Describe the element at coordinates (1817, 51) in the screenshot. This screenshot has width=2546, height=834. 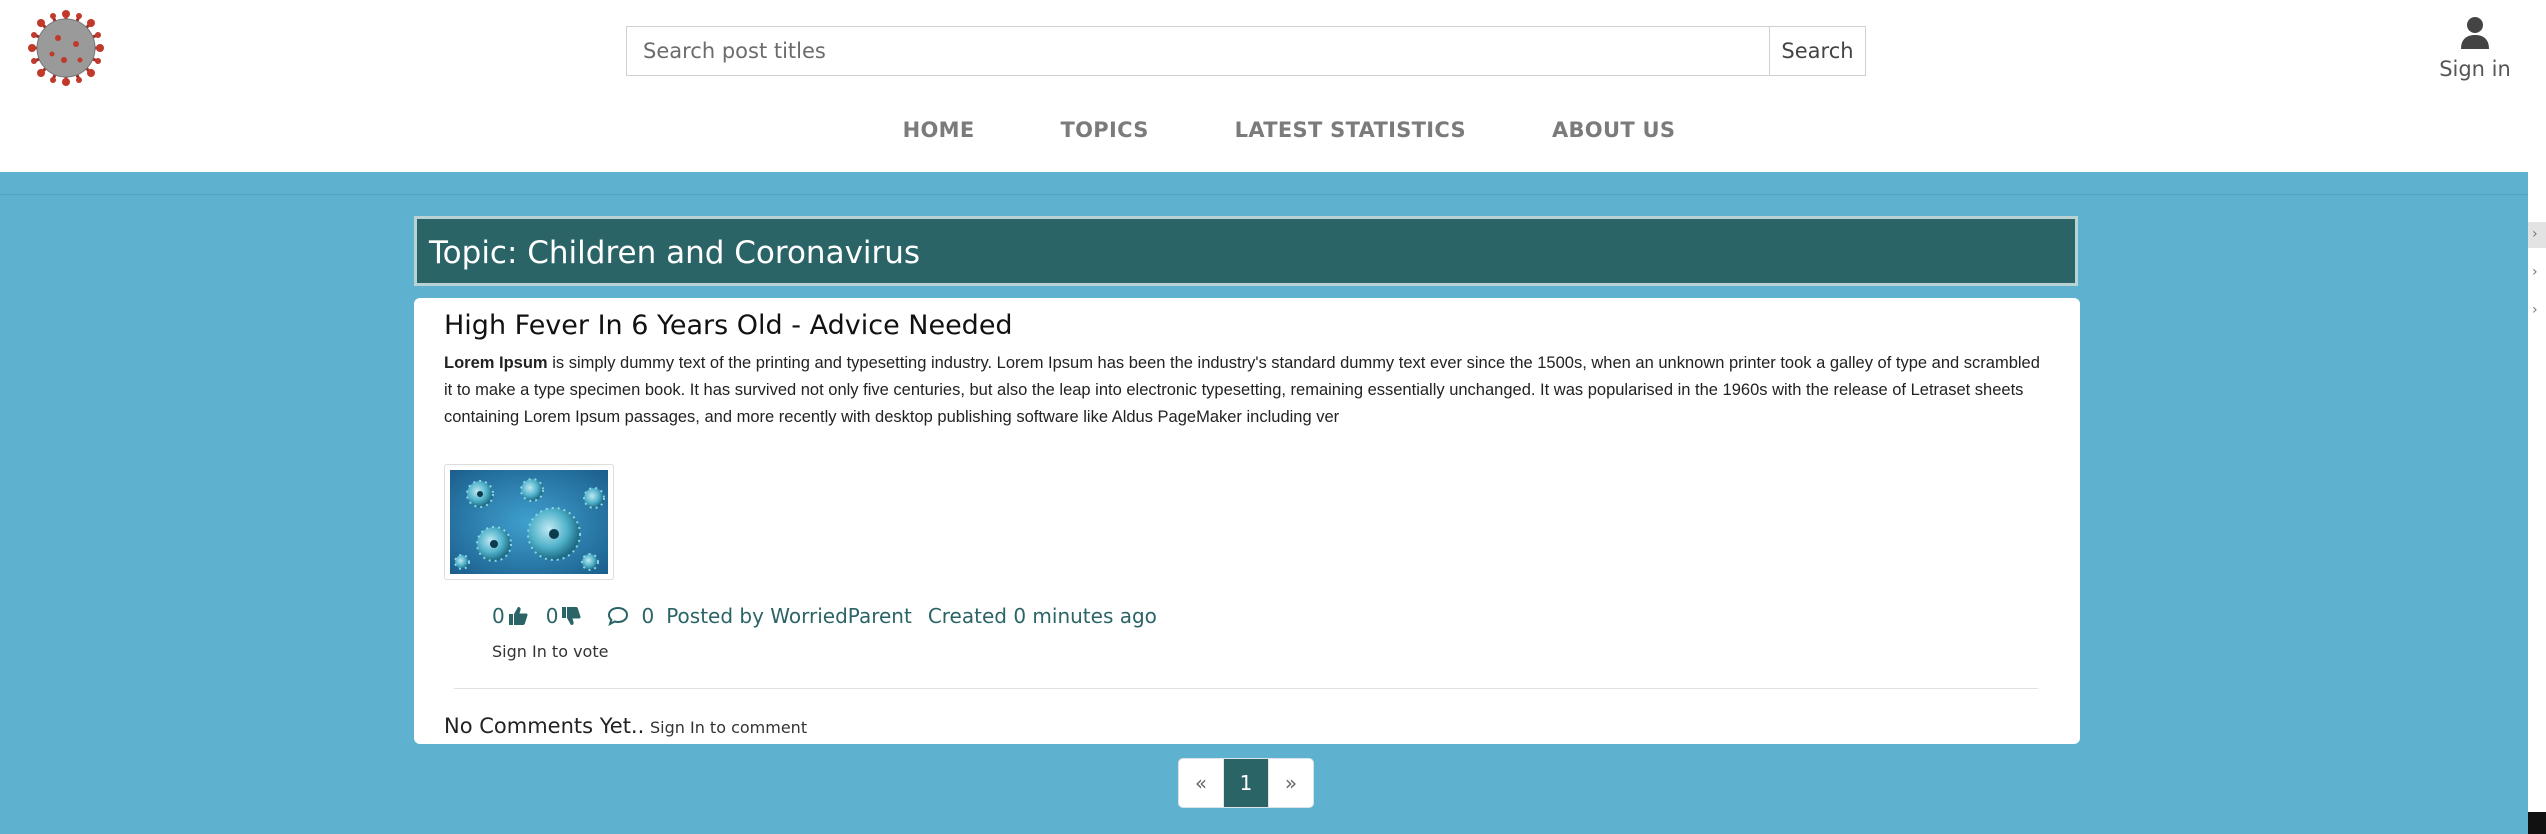
I see `search-button: Search` at that location.